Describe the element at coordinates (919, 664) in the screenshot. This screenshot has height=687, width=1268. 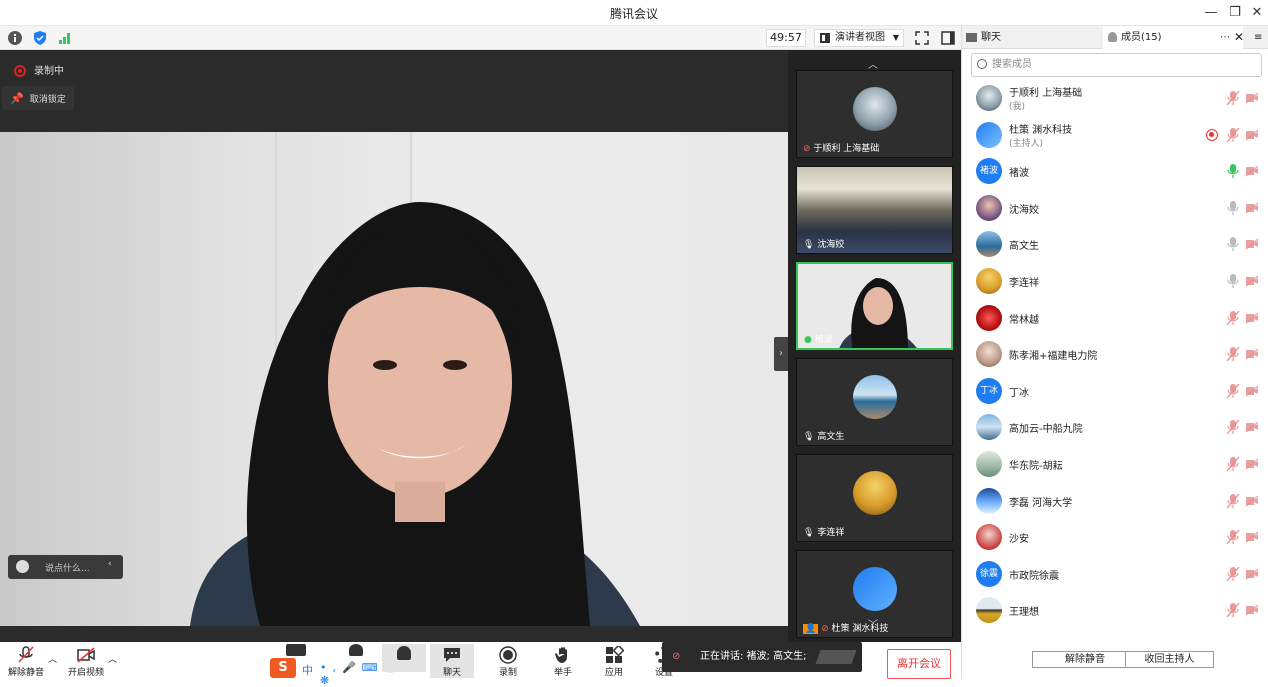
I see `leave-meeting-button: 离开会议` at that location.